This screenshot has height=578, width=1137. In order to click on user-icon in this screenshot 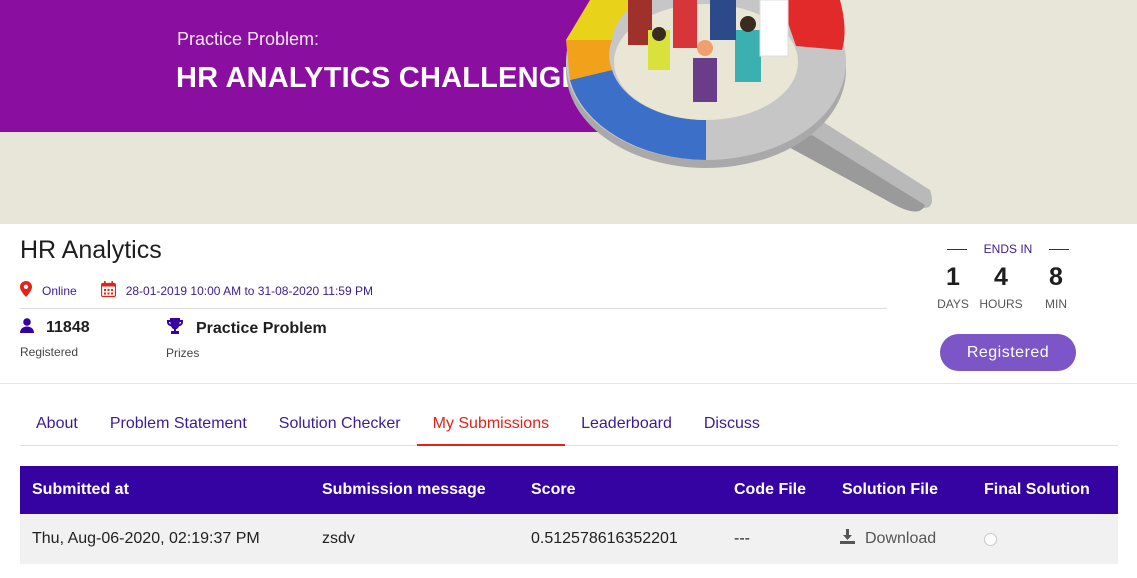, I will do `click(27, 328)`.